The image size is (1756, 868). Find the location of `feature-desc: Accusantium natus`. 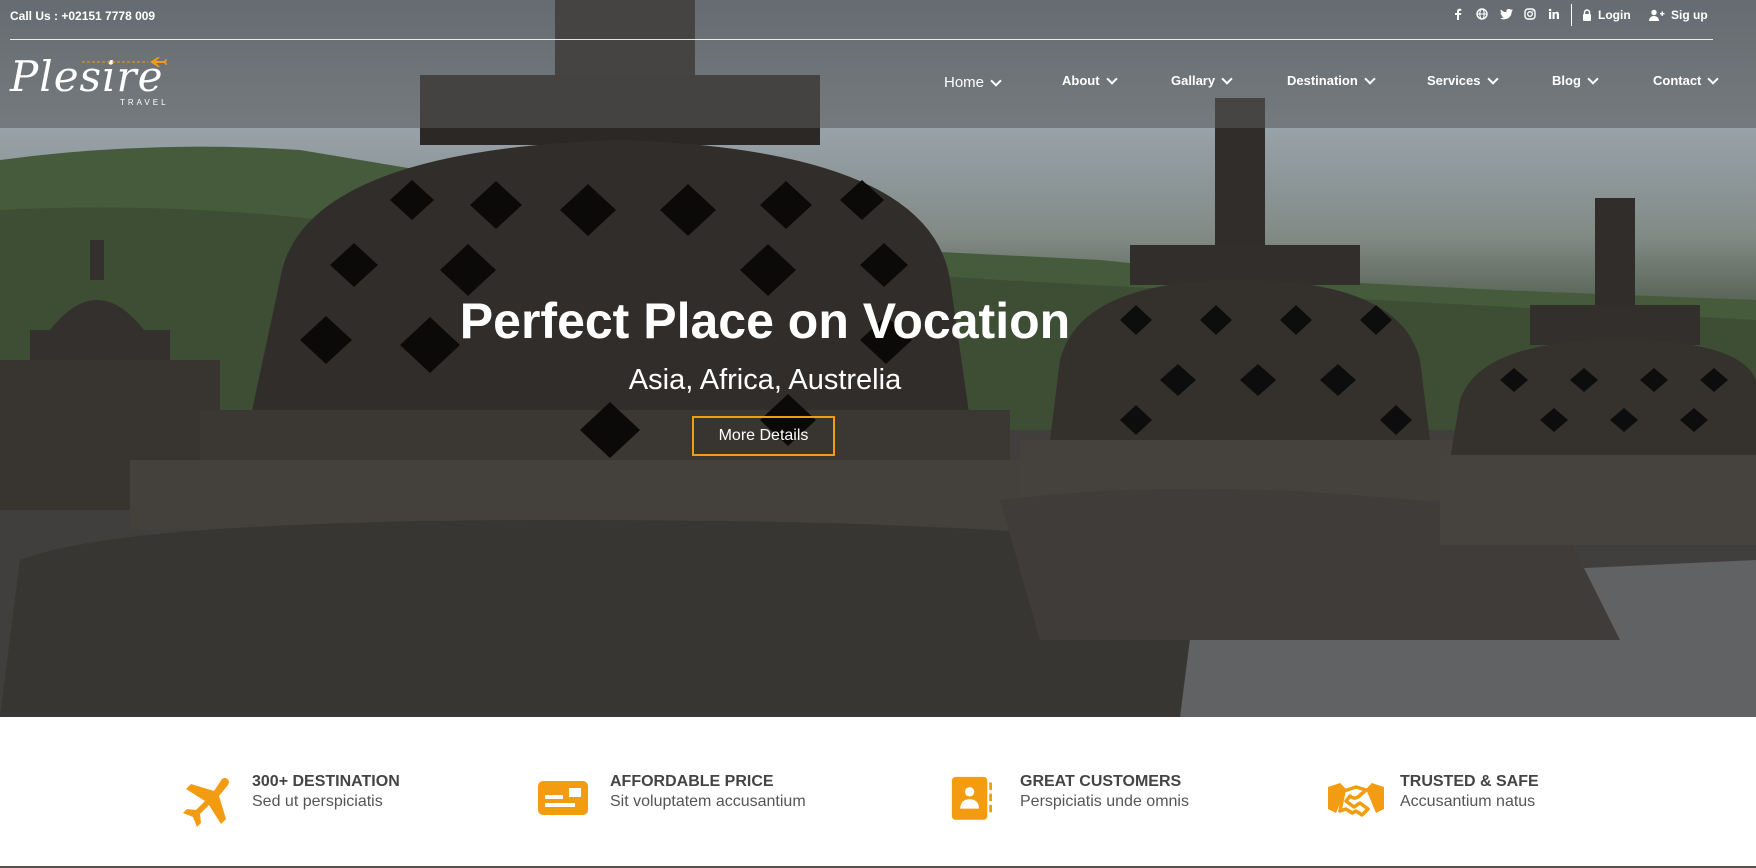

feature-desc: Accusantium natus is located at coordinates (1468, 801).